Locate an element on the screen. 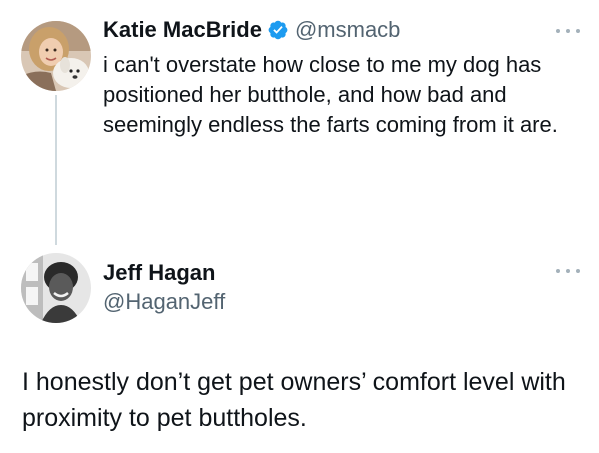  tweet-header: Katie MacBride @msmacb is located at coordinates (251, 30).